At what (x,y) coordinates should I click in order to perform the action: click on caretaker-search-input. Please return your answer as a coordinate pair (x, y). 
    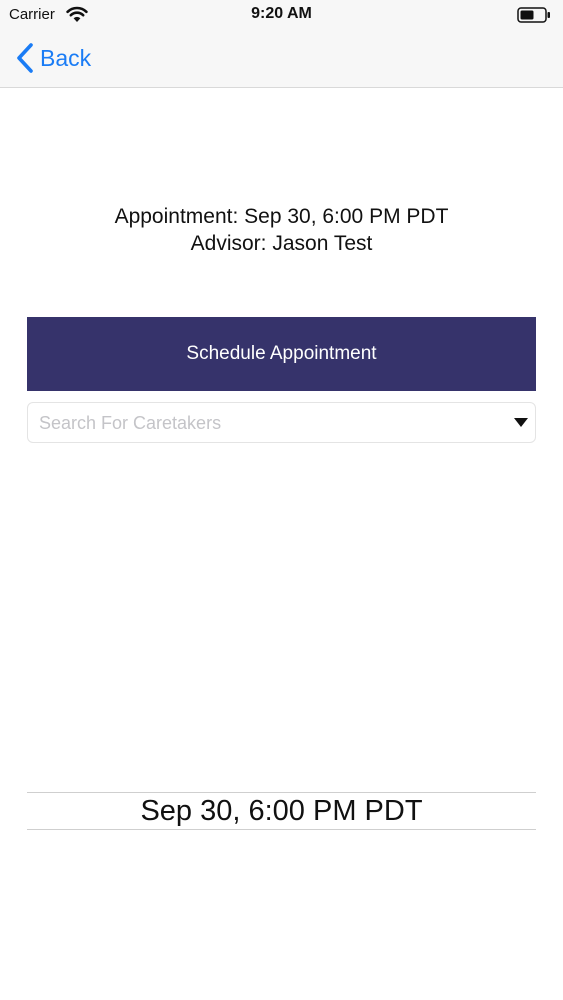
    Looking at the image, I should click on (269, 423).